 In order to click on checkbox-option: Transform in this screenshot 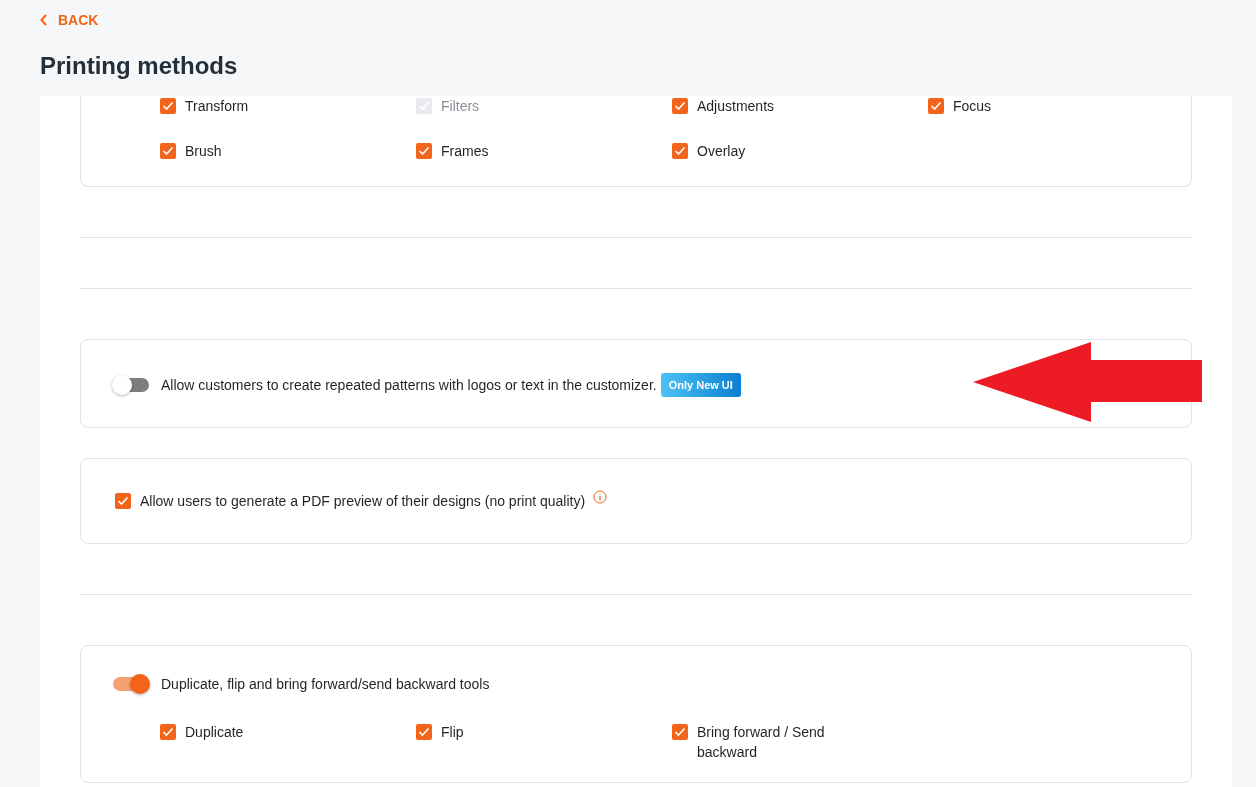, I will do `click(288, 106)`.